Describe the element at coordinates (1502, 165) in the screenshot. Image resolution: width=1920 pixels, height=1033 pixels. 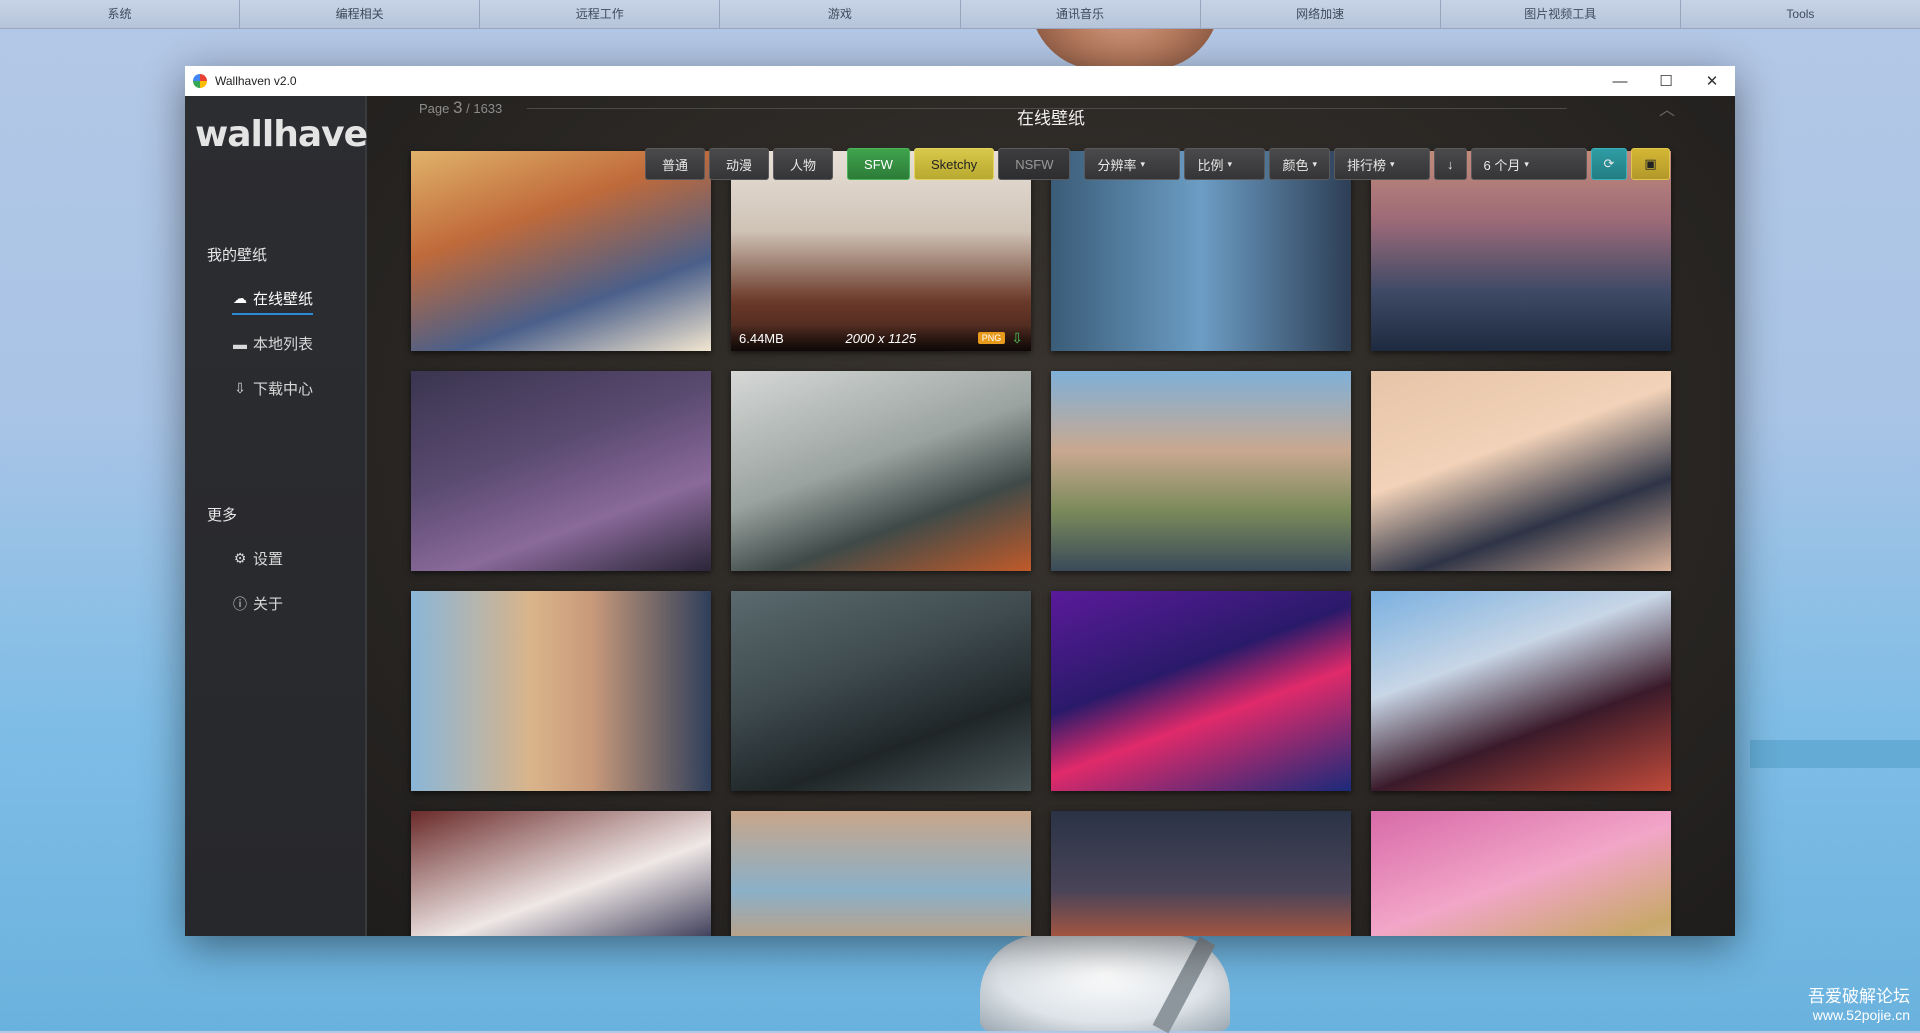
I see `time-range-label: 6 个月` at that location.